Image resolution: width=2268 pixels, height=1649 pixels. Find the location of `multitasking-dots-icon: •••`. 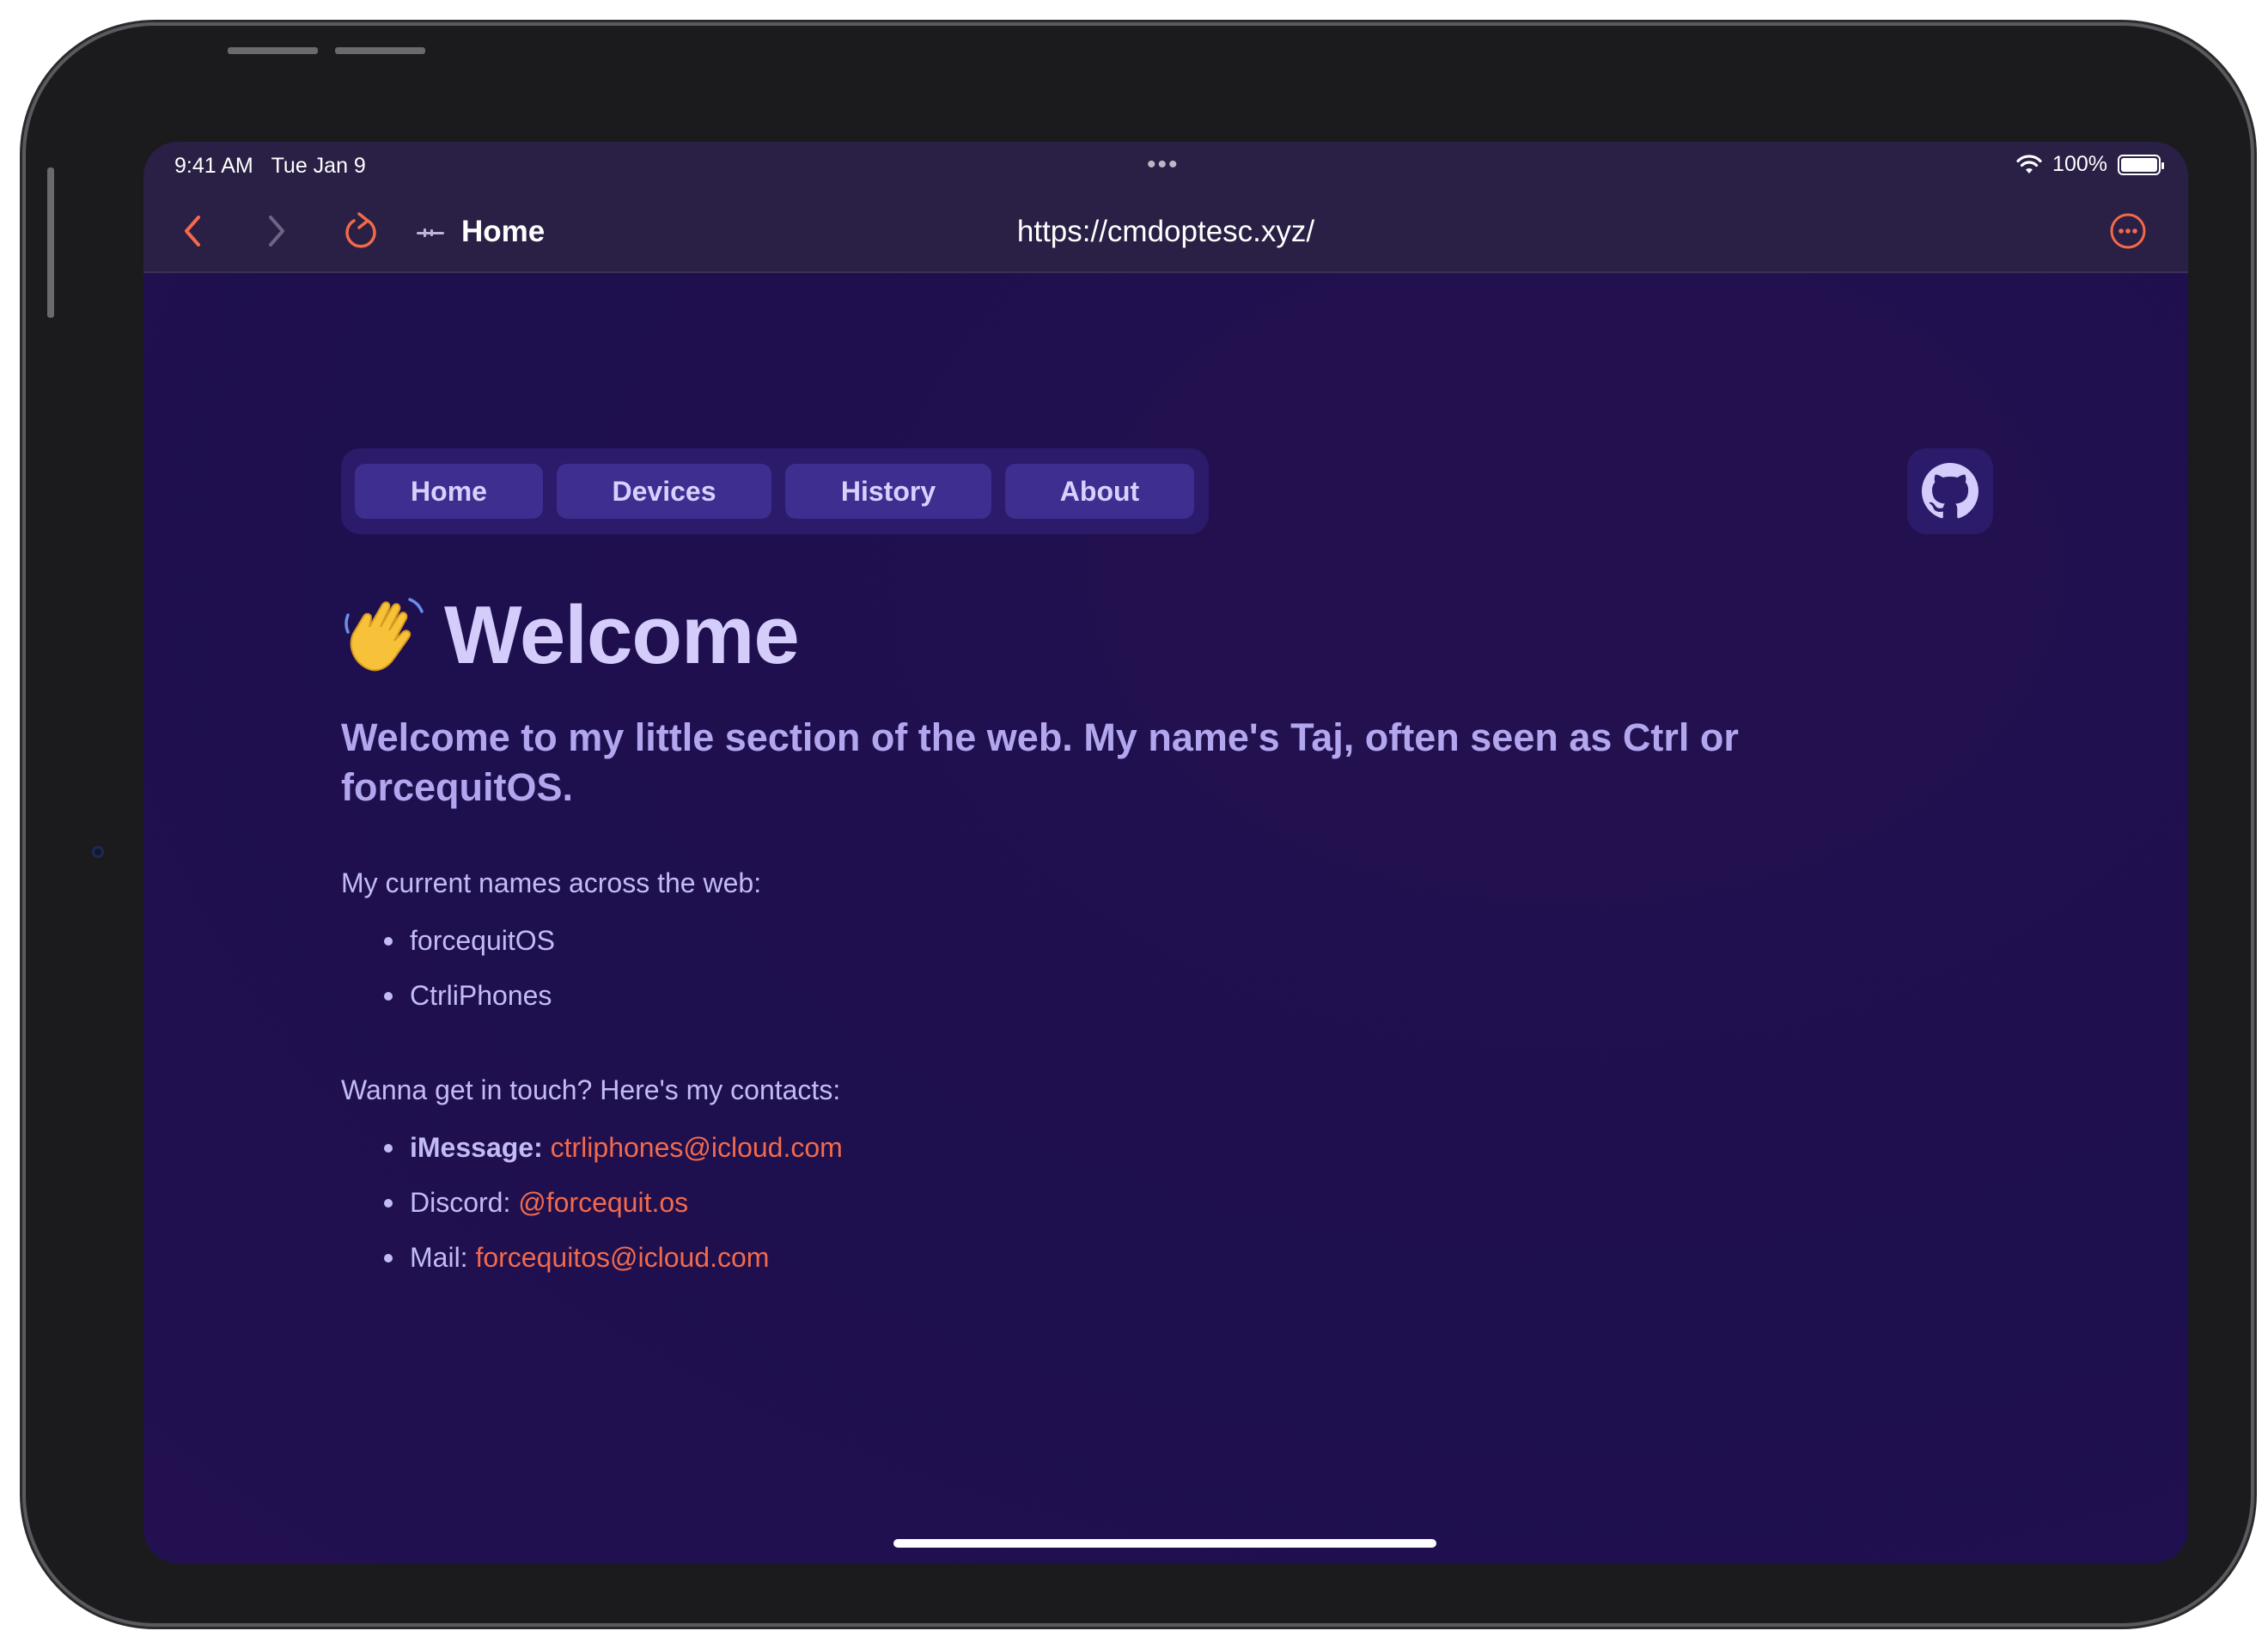

multitasking-dots-icon: ••• is located at coordinates (1163, 165).